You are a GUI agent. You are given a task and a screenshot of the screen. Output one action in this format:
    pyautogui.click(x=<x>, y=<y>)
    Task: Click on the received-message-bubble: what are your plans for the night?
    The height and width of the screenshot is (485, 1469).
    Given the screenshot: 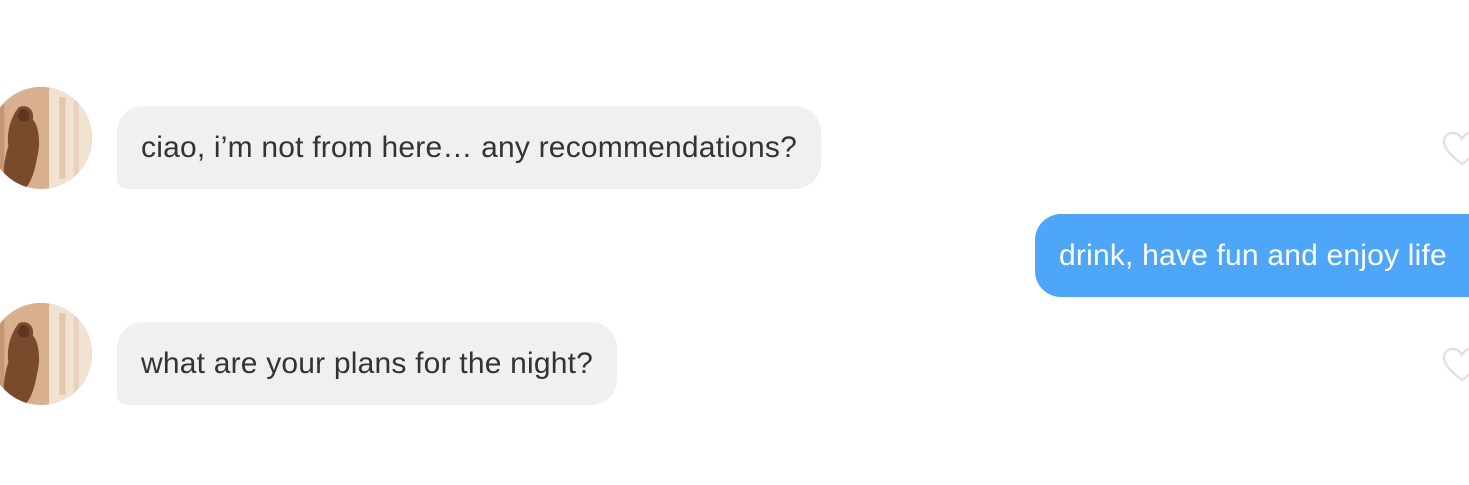 What is the action you would take?
    pyautogui.click(x=367, y=363)
    